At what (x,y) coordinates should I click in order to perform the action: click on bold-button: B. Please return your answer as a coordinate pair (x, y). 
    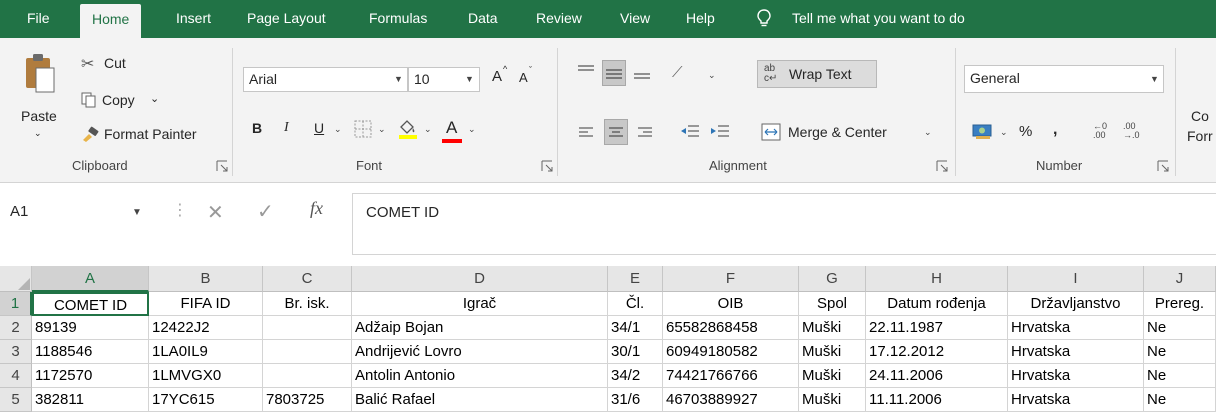
    Looking at the image, I should click on (257, 128).